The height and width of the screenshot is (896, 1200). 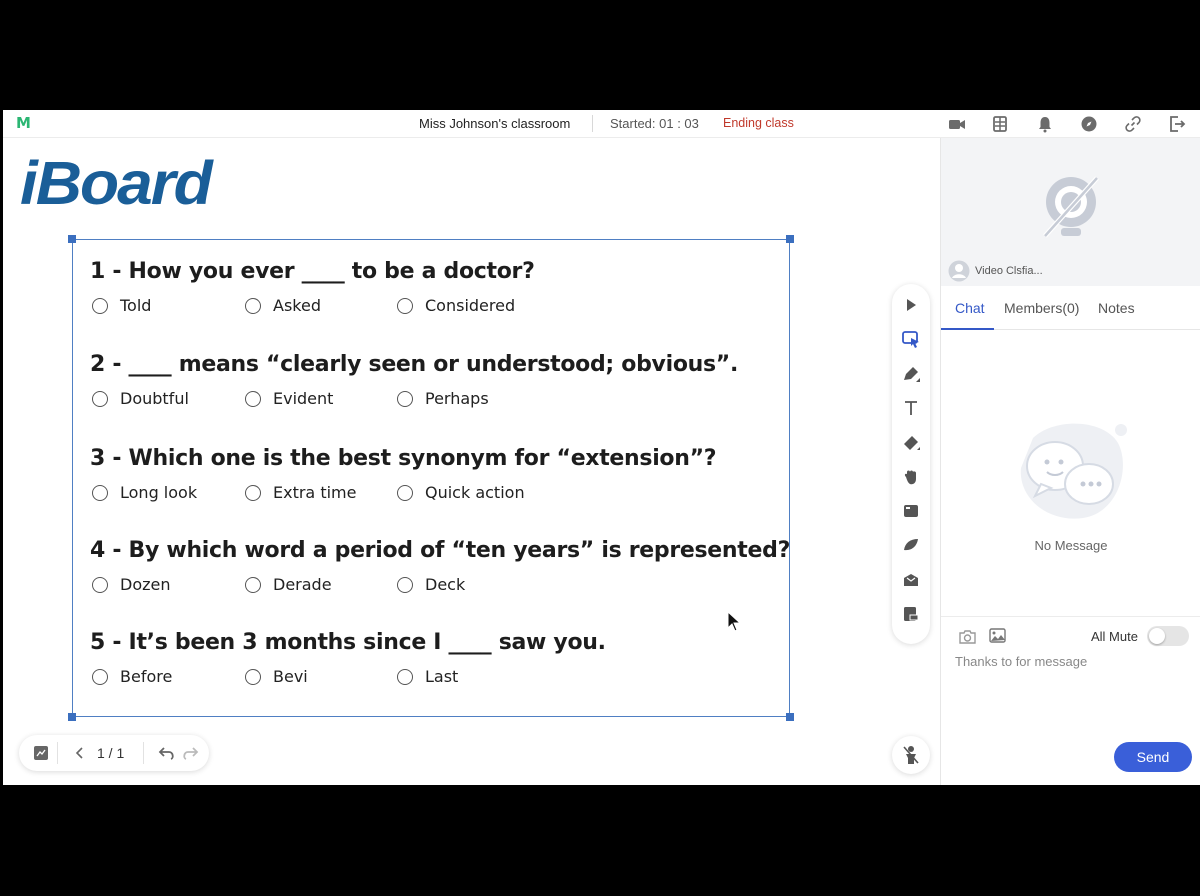 What do you see at coordinates (348, 678) in the screenshot?
I see `answer-options: Before Bevi Last` at bounding box center [348, 678].